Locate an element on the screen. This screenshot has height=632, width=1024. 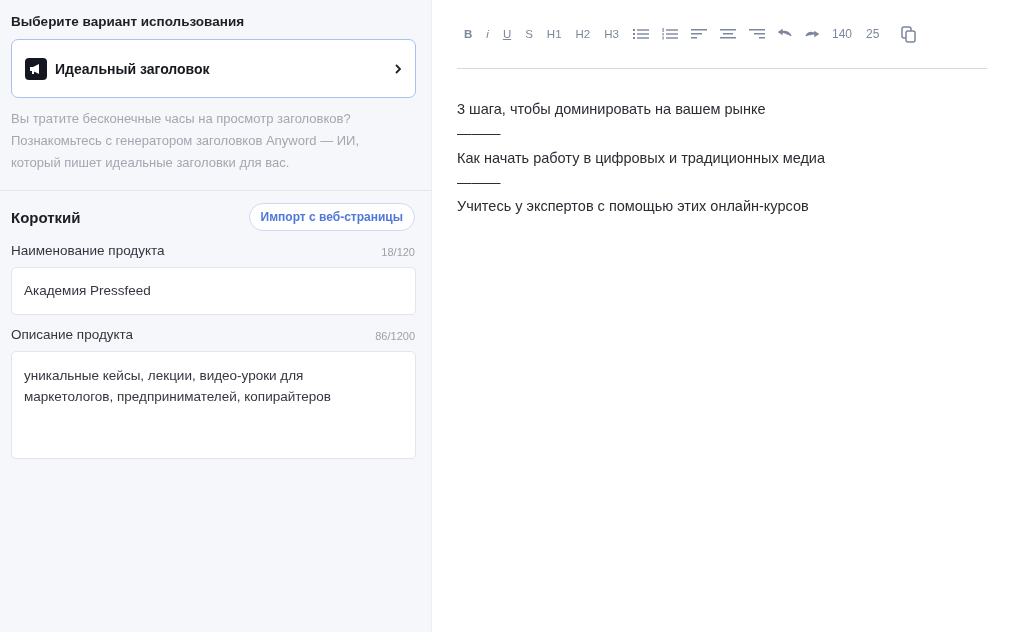
section-heading: Выберите вариант использования is located at coordinates (128, 21).